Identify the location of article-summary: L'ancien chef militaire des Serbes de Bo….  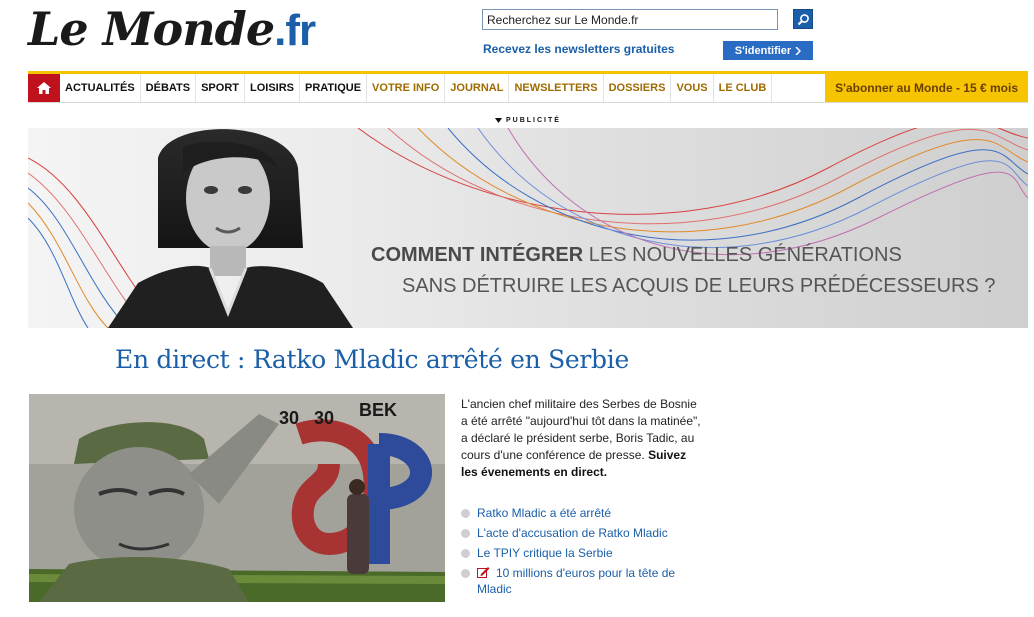
(581, 438).